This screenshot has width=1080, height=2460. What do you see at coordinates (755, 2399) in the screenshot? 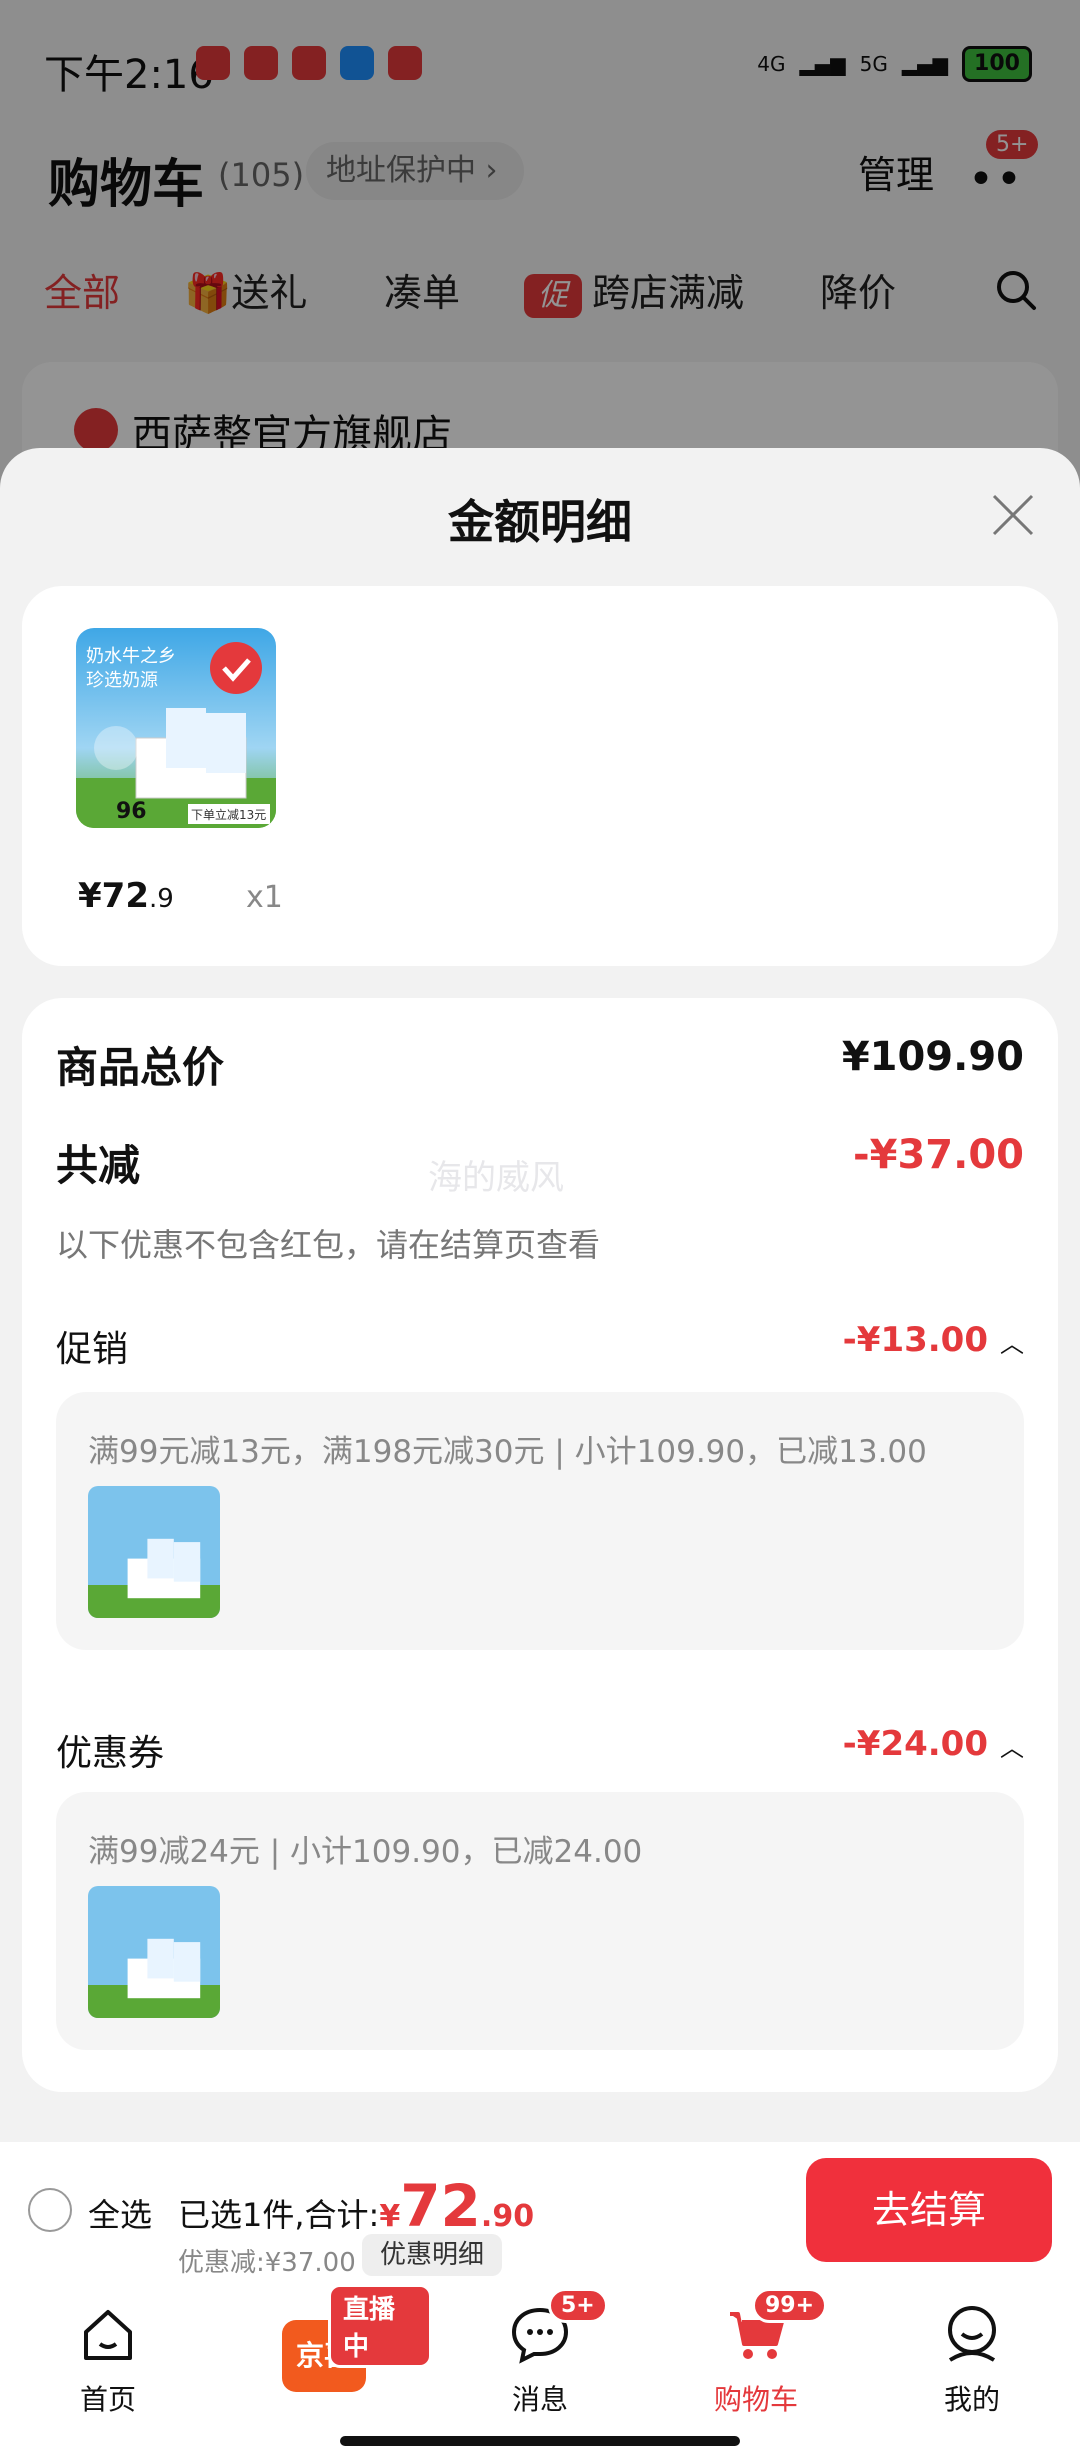
I see `nav-cart-label: 购物车` at bounding box center [755, 2399].